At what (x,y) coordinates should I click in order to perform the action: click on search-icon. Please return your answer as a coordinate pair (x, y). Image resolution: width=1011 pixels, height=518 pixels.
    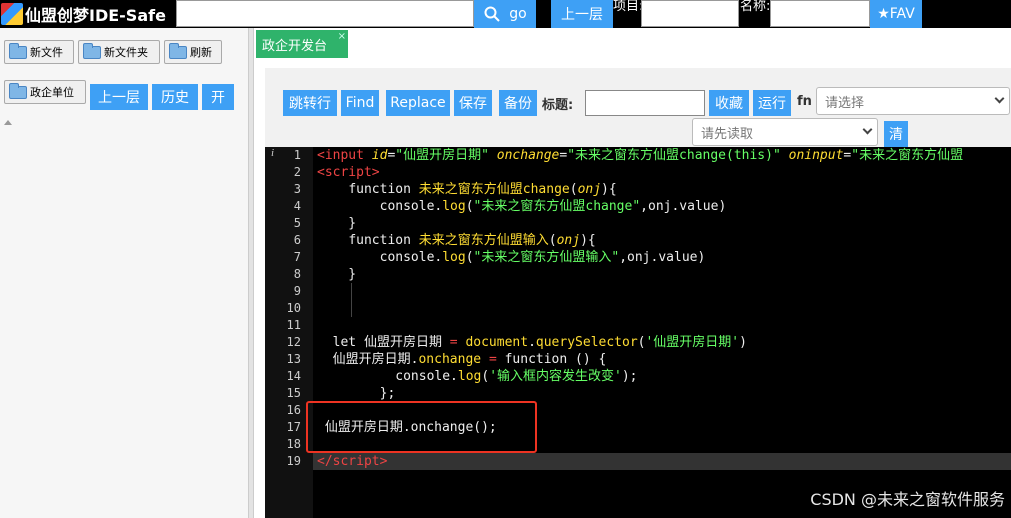
    Looking at the image, I should click on (492, 14).